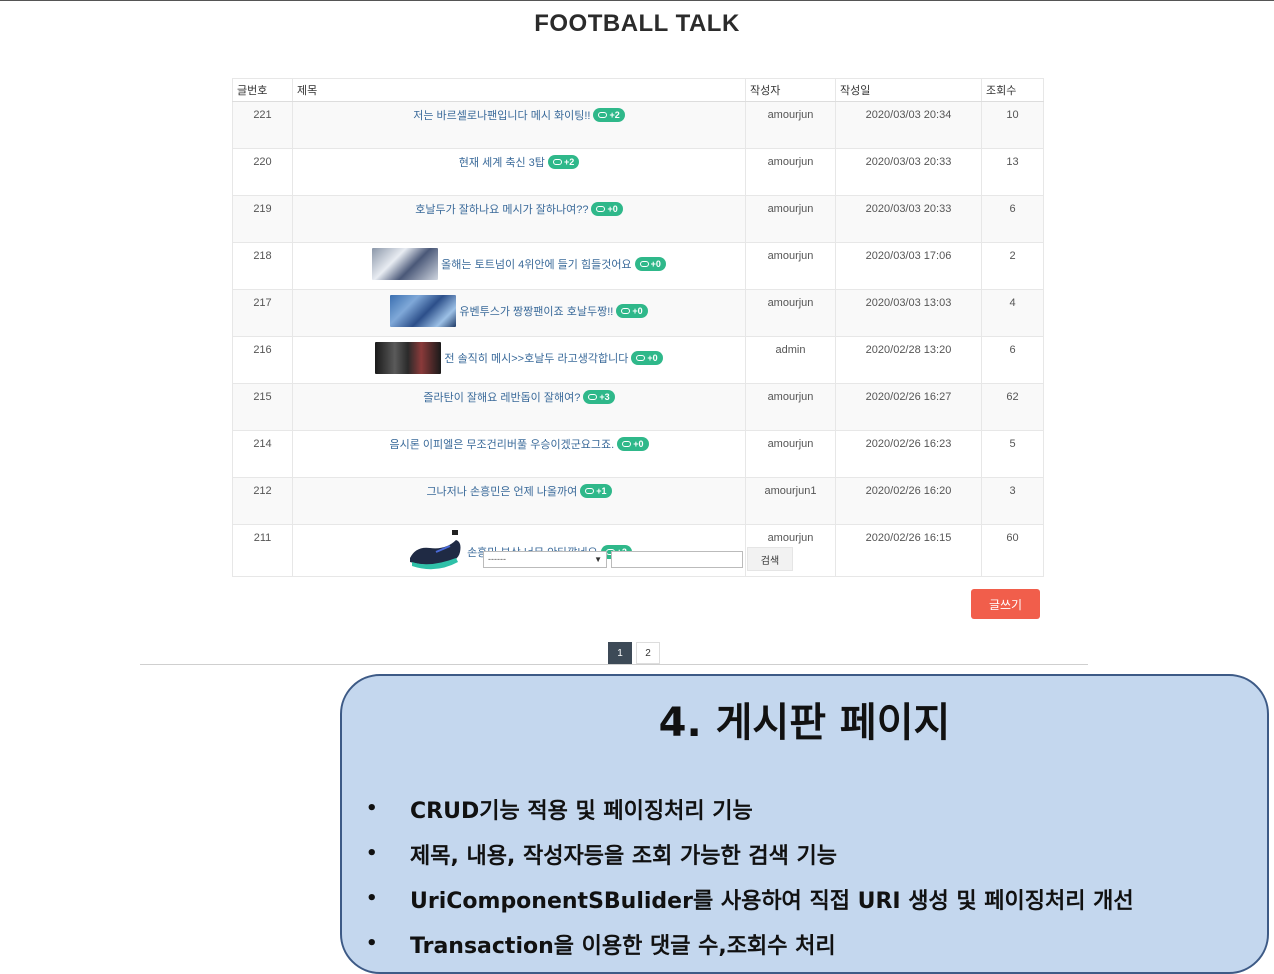  Describe the element at coordinates (501, 115) in the screenshot. I see `post-title-link: 저는 바르셀로나팬입니다 메시 화이팅!!` at that location.